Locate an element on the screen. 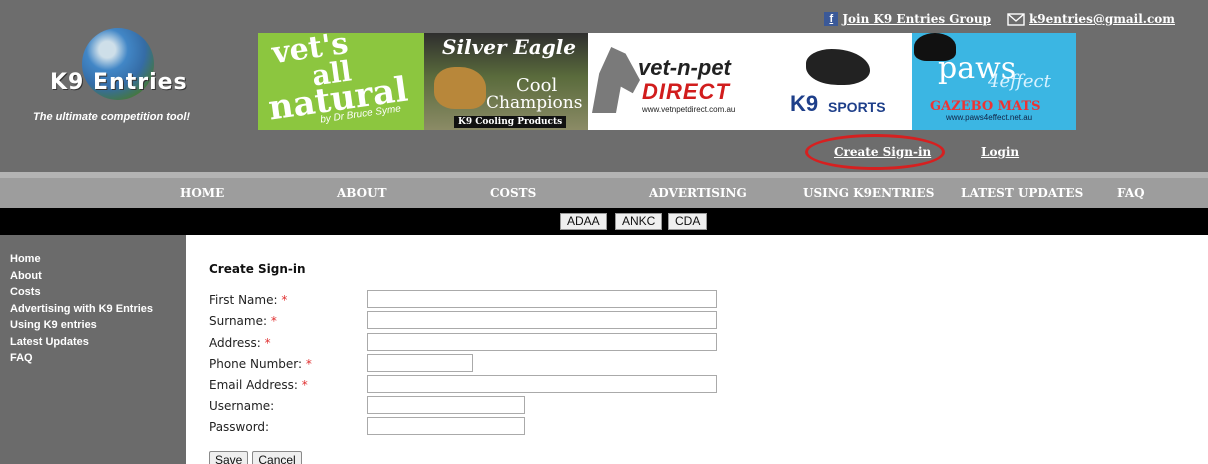 This screenshot has width=1208, height=464. banner-text: vet-n-pet is located at coordinates (684, 67).